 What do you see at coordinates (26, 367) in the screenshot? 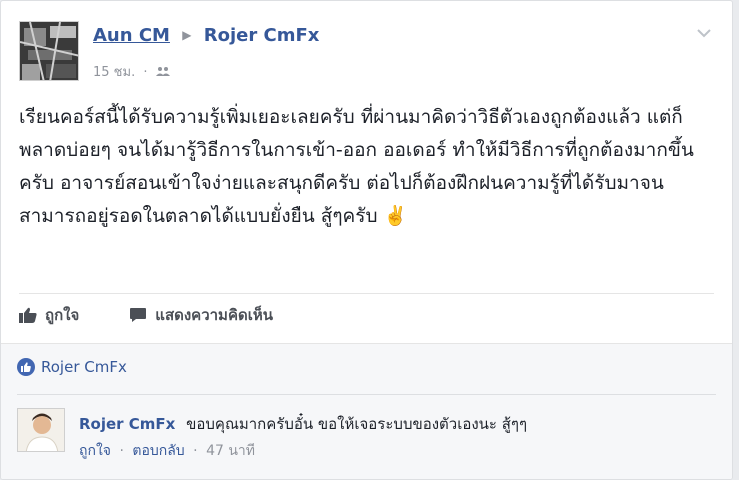
I see `like-reaction-icon` at bounding box center [26, 367].